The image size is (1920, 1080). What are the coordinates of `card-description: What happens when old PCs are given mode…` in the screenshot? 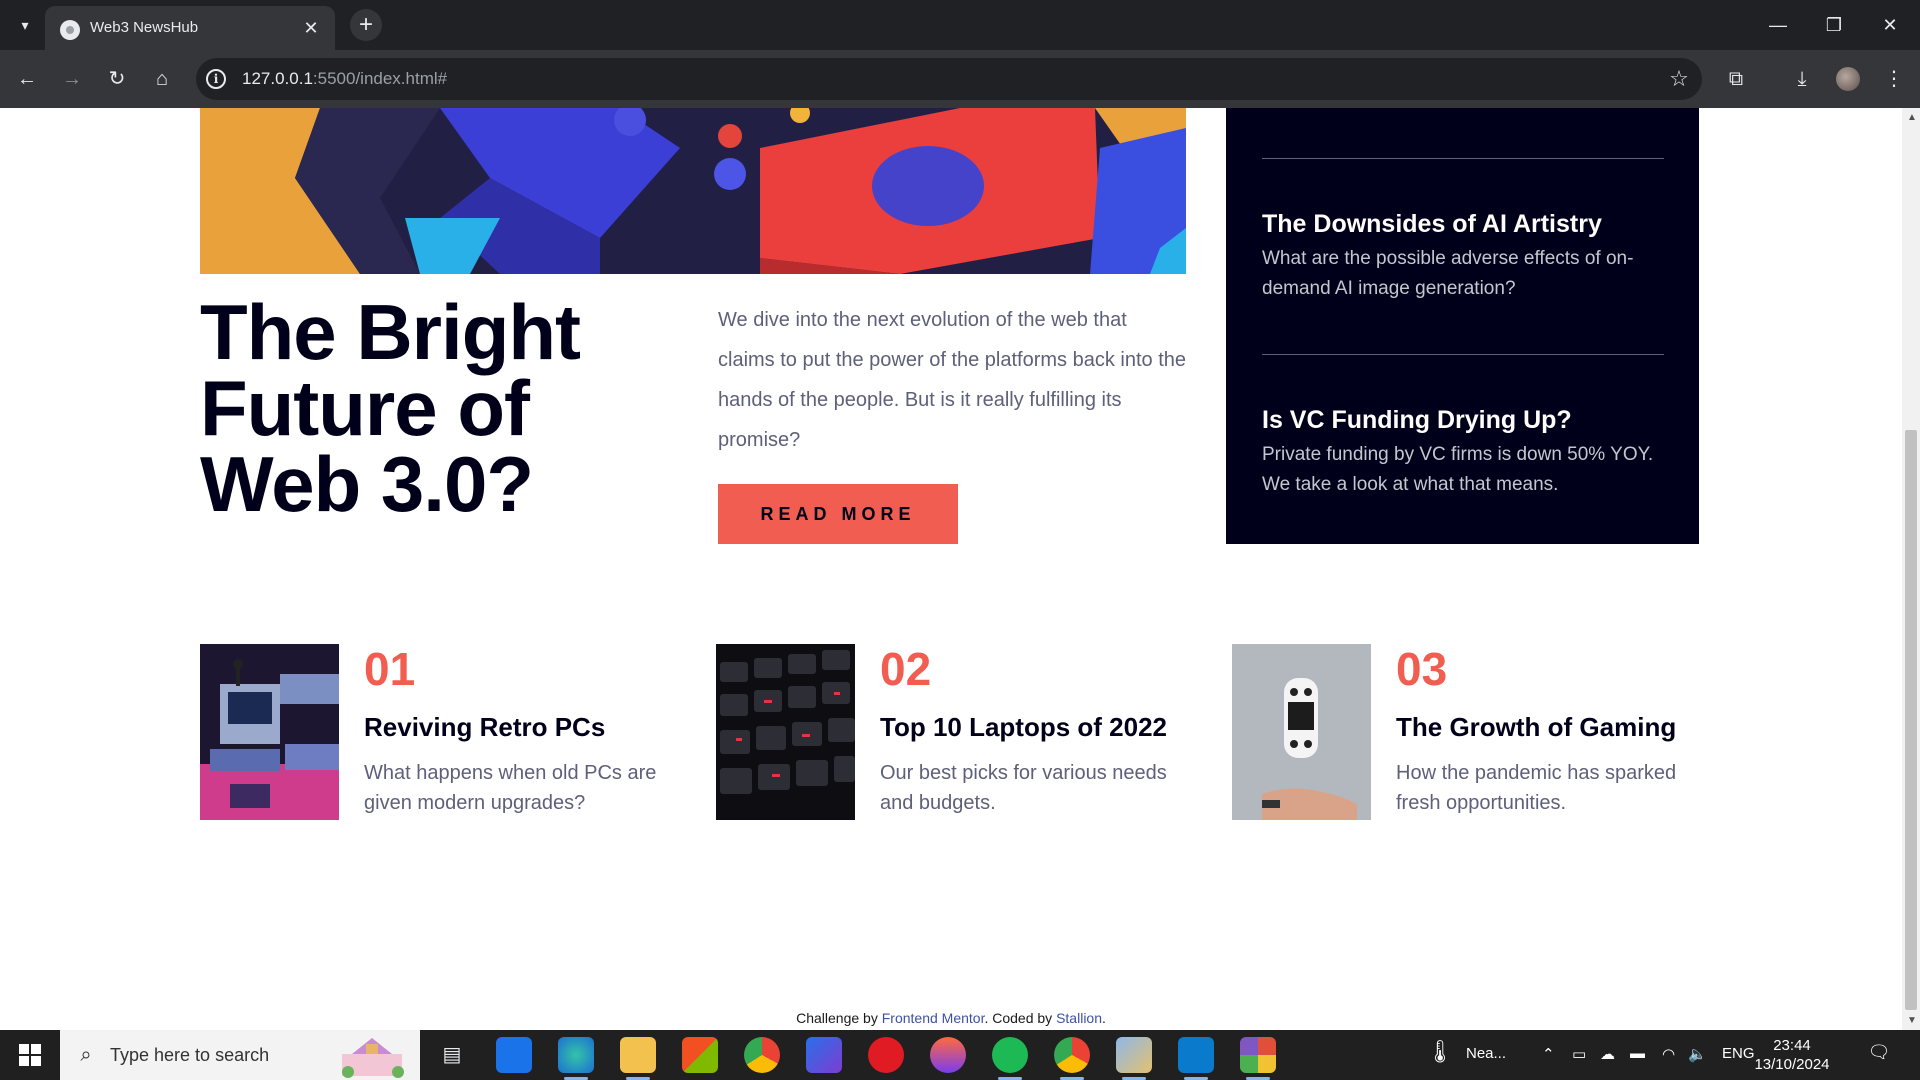 It's located at (510, 788).